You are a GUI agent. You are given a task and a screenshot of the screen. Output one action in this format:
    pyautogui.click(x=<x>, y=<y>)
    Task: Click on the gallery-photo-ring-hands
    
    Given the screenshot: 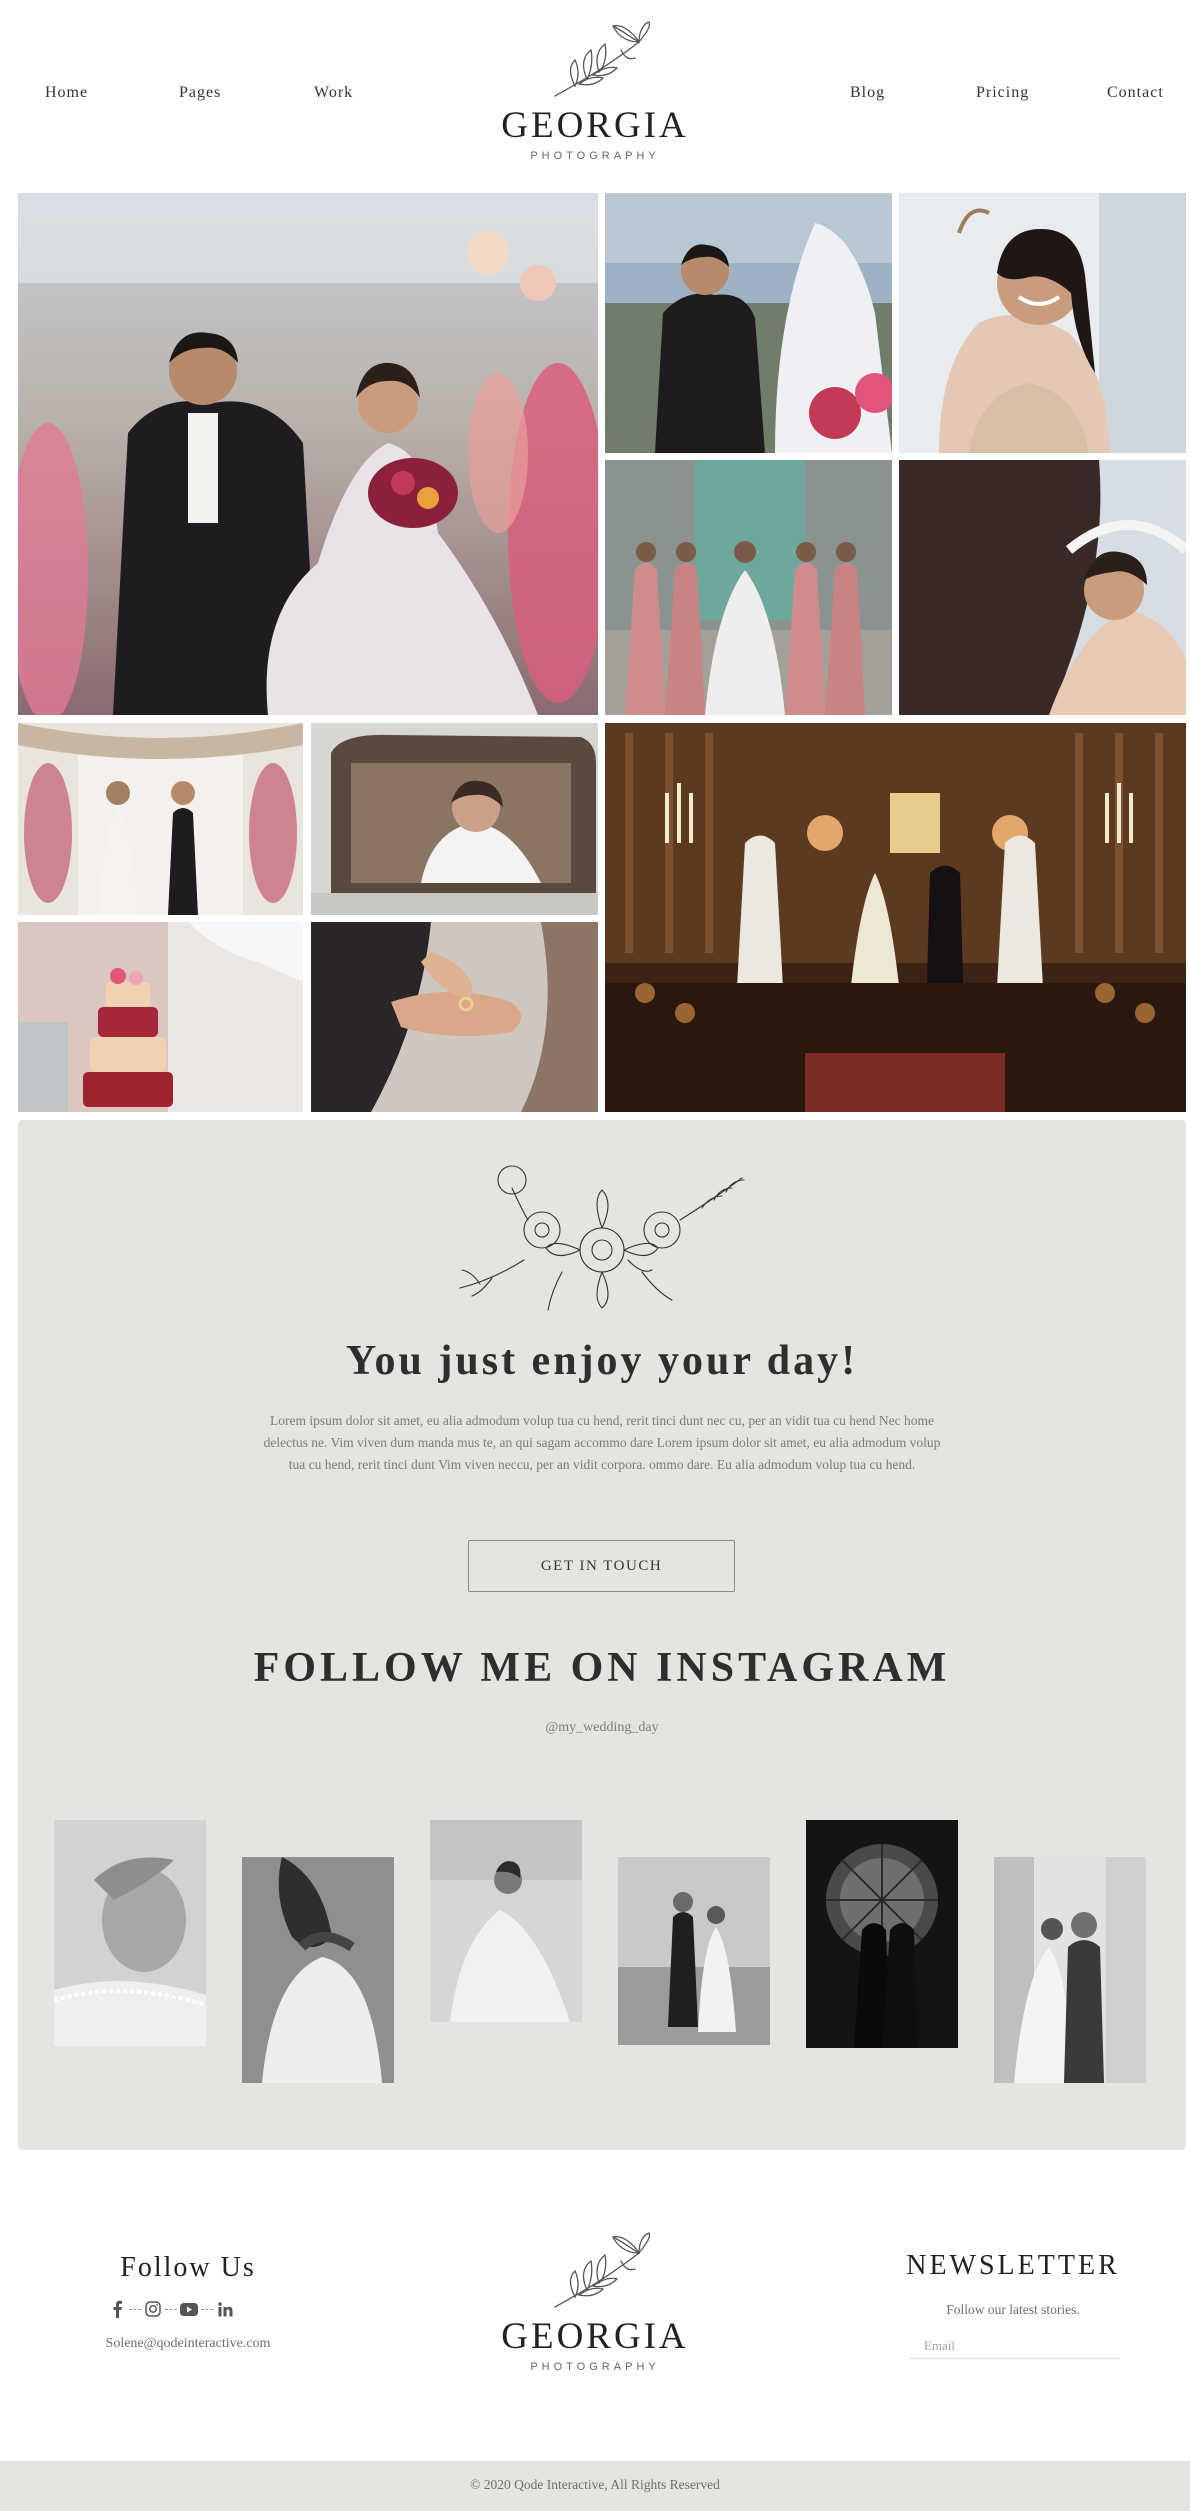 What is the action you would take?
    pyautogui.click(x=454, y=1017)
    